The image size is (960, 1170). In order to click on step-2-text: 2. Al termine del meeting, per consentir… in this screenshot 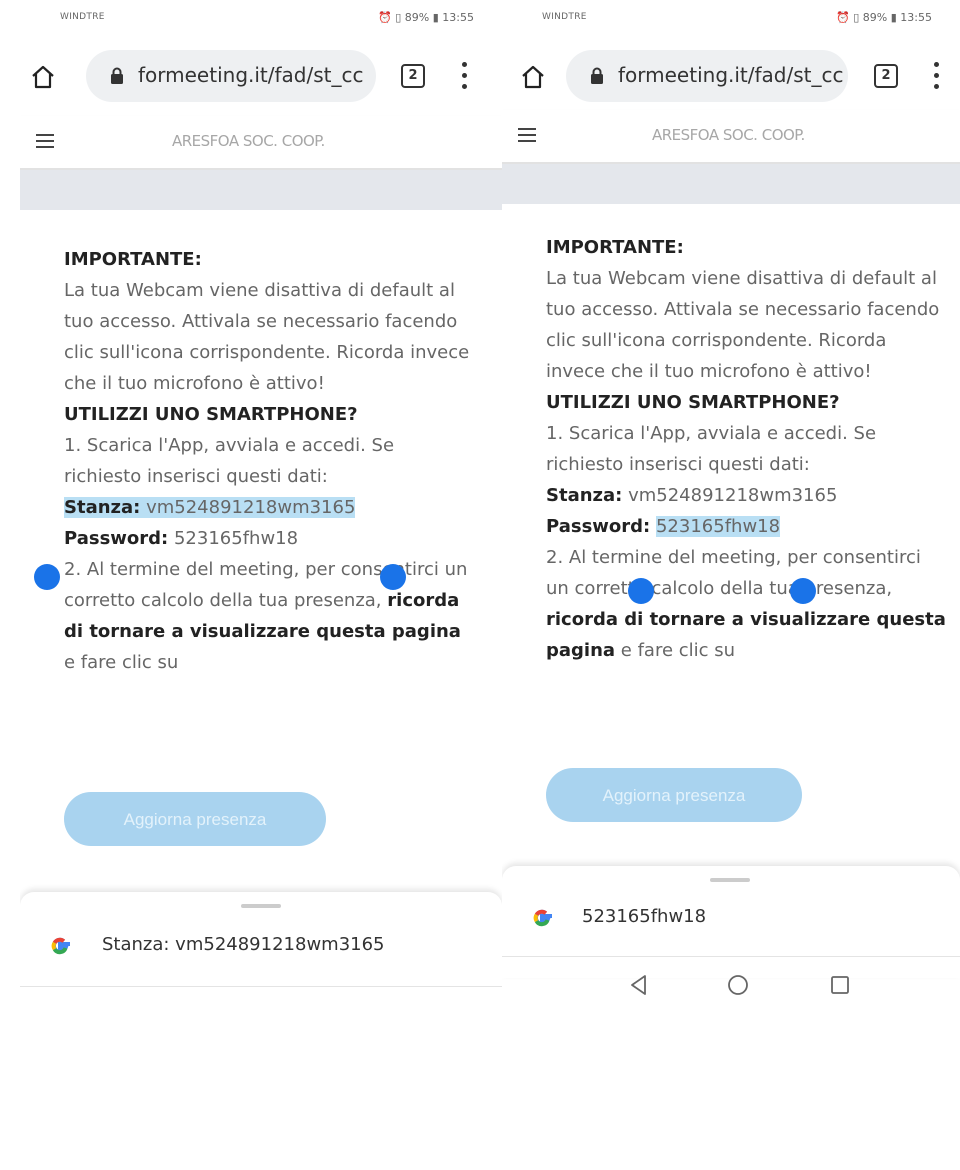, I will do `click(733, 573)`.